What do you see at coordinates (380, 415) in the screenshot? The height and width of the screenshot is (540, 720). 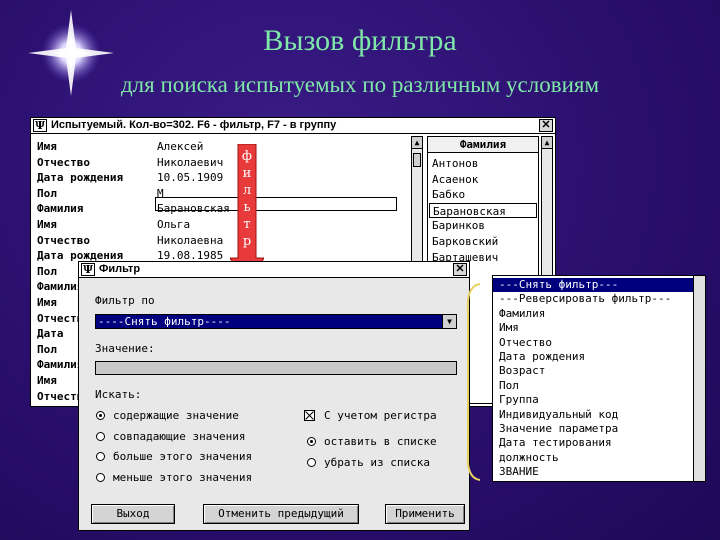 I see `case-label: С учетом регистра` at bounding box center [380, 415].